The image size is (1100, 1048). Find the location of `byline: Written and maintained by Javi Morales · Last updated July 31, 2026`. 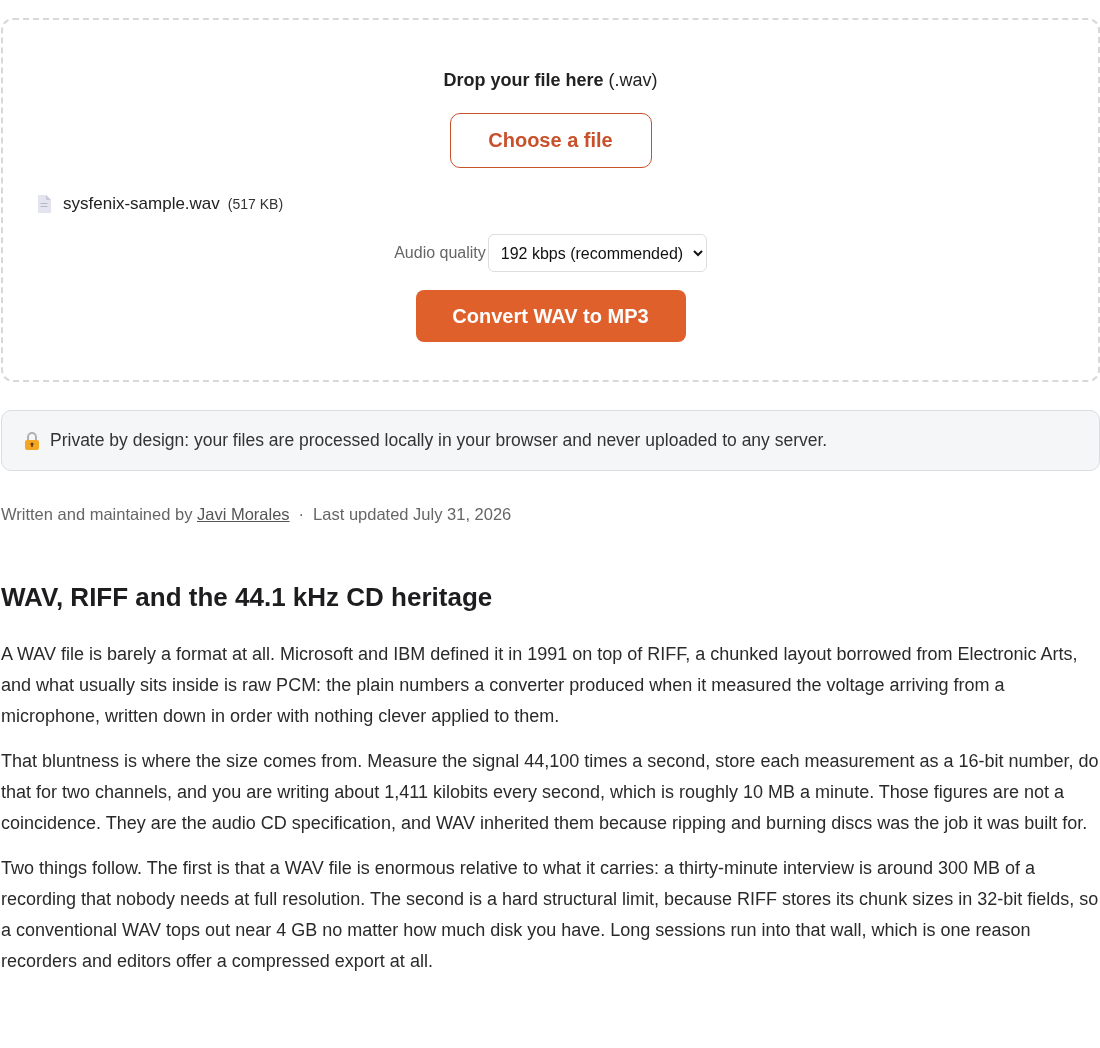

byline: Written and maintained by Javi Morales · Last updated July 31, 2026 is located at coordinates (257, 514).